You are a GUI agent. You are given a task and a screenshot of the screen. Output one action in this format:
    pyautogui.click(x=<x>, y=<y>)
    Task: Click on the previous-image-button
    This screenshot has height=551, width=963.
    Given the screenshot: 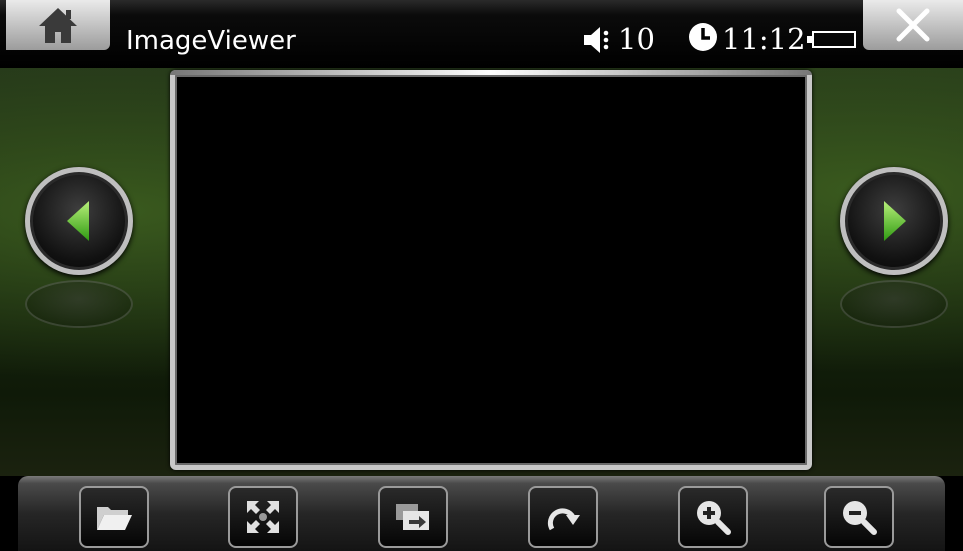 What is the action you would take?
    pyautogui.click(x=79, y=221)
    